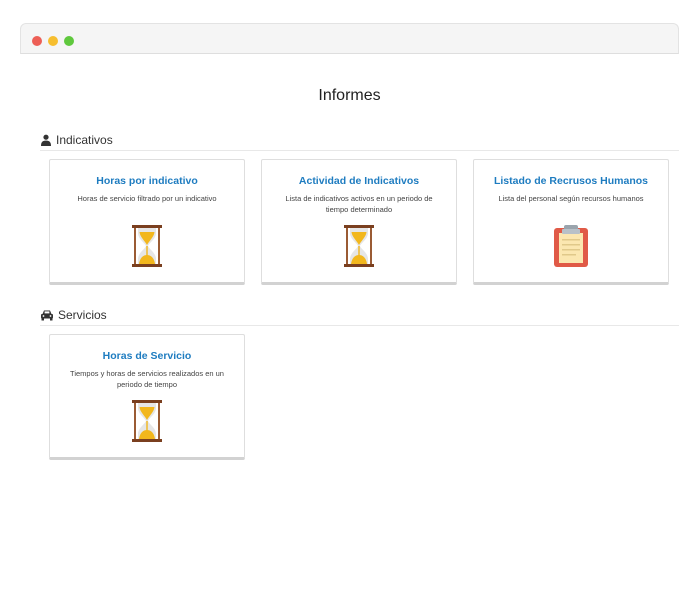 The image size is (700, 600). Describe the element at coordinates (147, 181) in the screenshot. I see `card-title: Horas por indicativo` at that location.